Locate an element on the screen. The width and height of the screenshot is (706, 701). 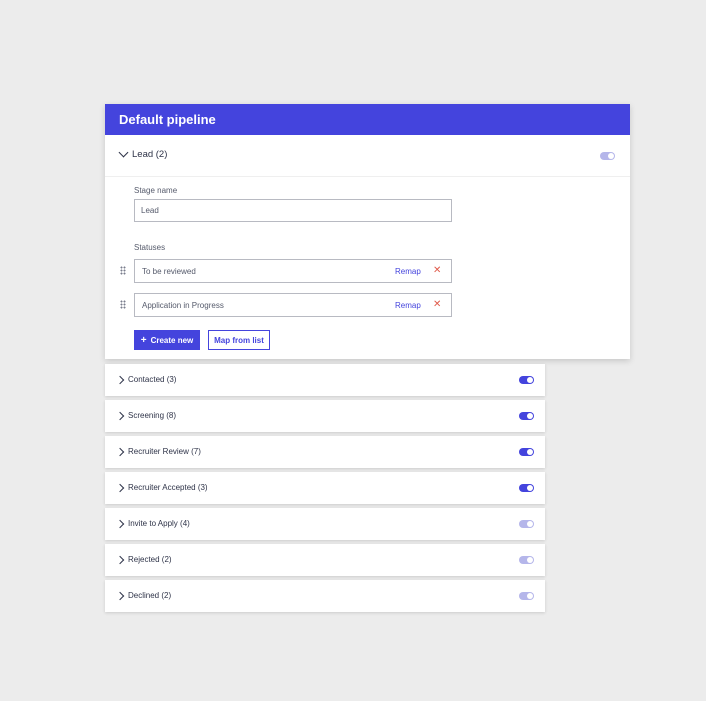
panel-header: Default pipeline is located at coordinates (367, 119).